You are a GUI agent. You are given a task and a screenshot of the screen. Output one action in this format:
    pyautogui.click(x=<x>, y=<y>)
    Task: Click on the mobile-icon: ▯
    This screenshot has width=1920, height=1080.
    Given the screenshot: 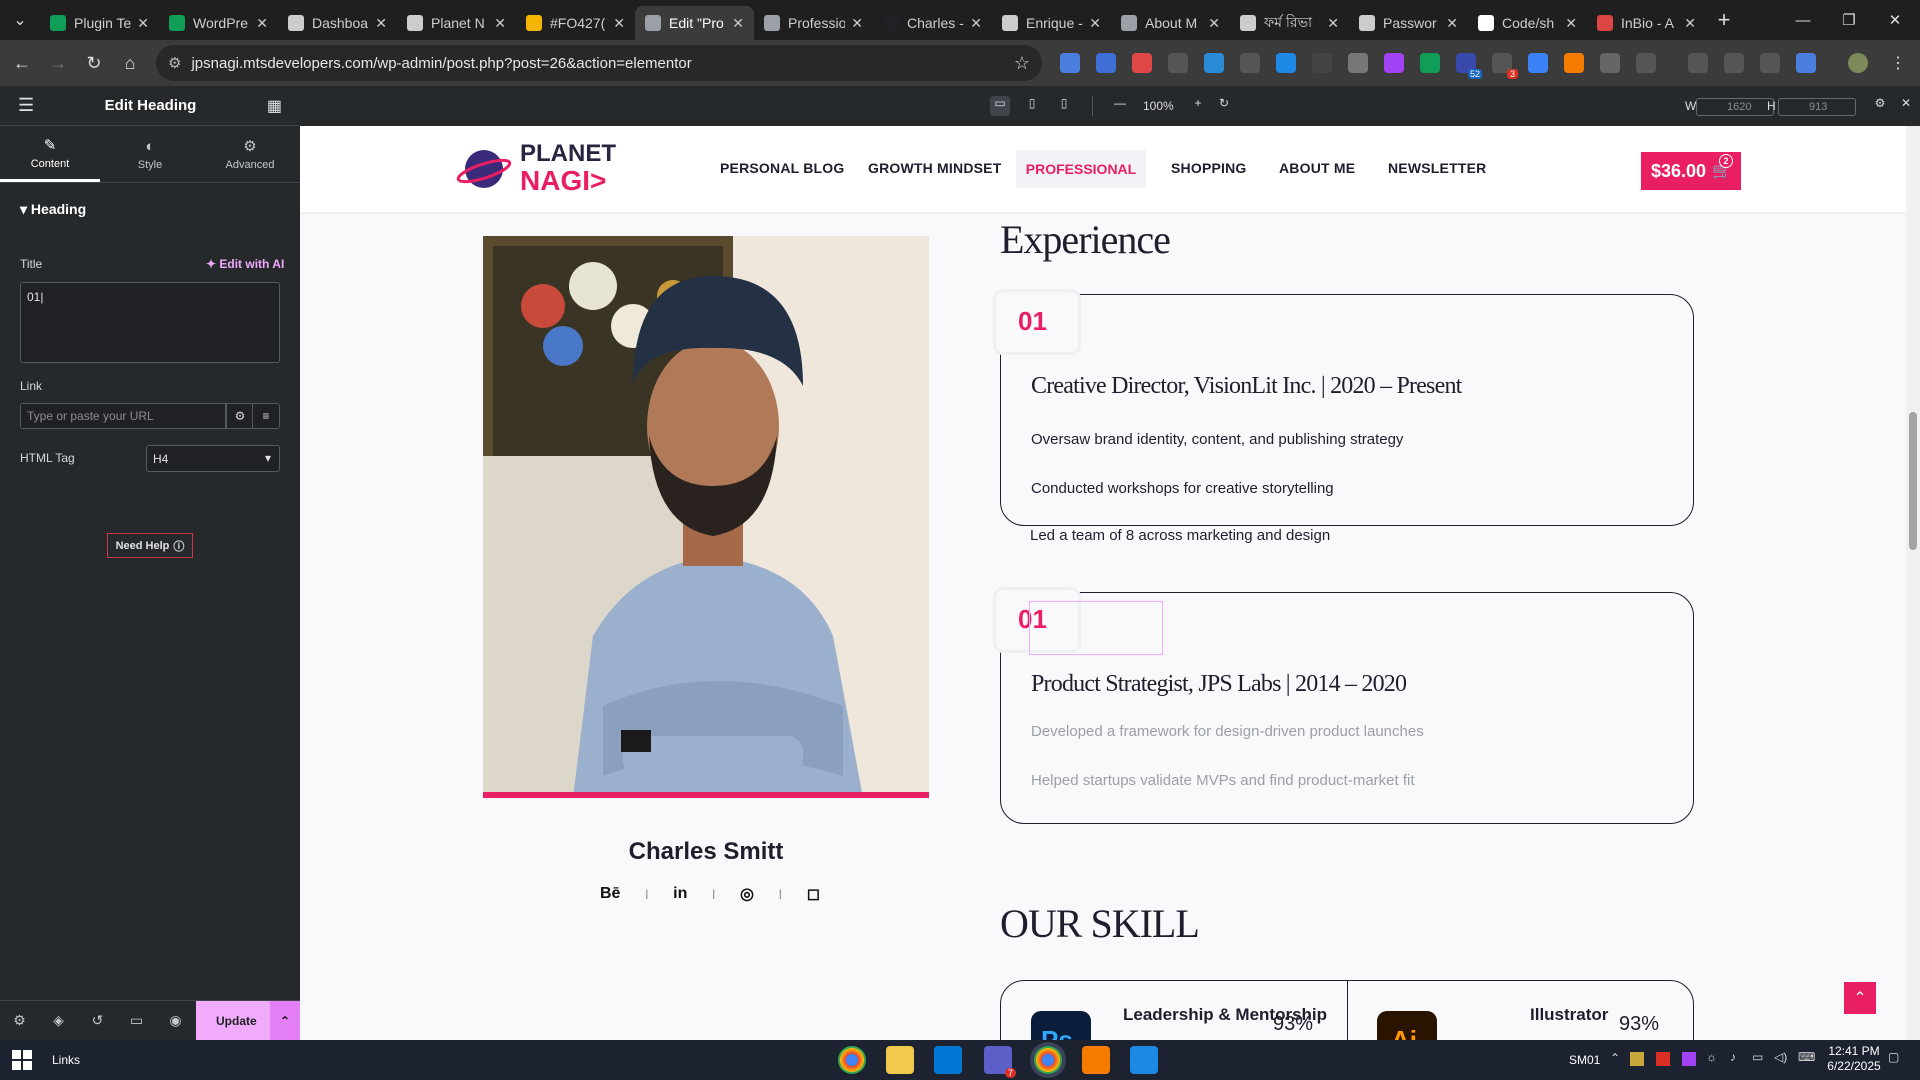 What is the action you would take?
    pyautogui.click(x=1064, y=106)
    